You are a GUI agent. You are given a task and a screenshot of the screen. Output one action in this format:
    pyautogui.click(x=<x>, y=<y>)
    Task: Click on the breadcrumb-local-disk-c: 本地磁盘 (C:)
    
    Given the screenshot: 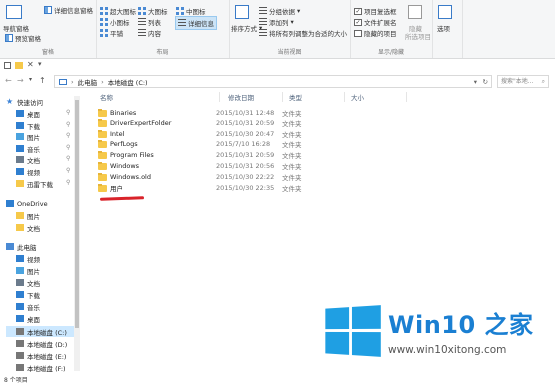 What is the action you would take?
    pyautogui.click(x=128, y=82)
    